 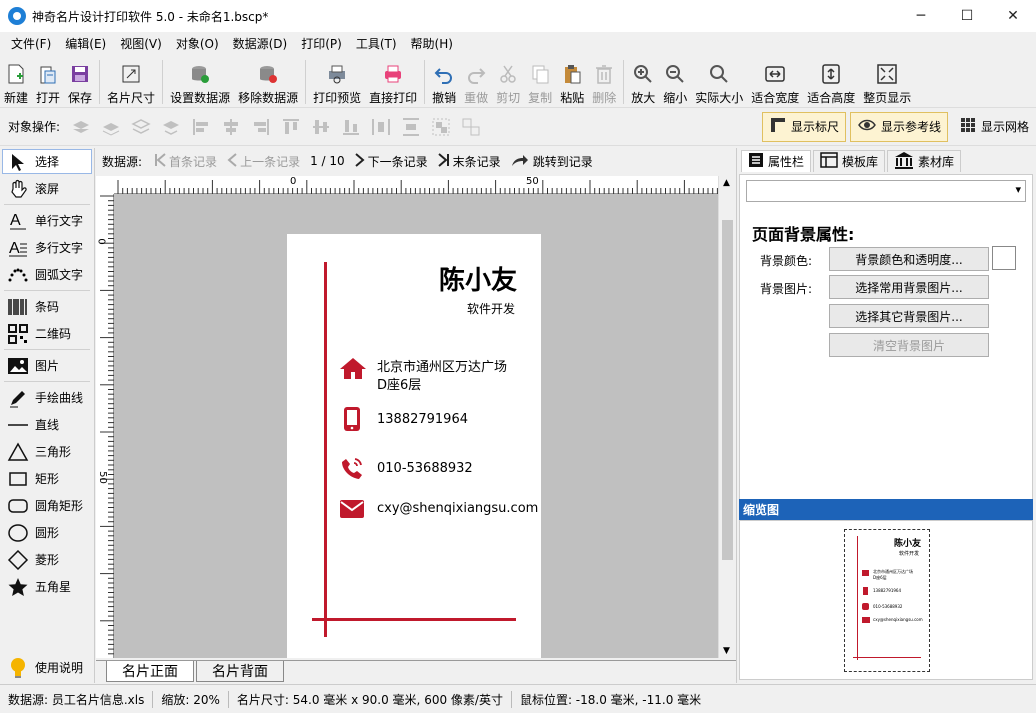 What do you see at coordinates (47, 478) in the screenshot?
I see `tool-rect: 矩形` at bounding box center [47, 478].